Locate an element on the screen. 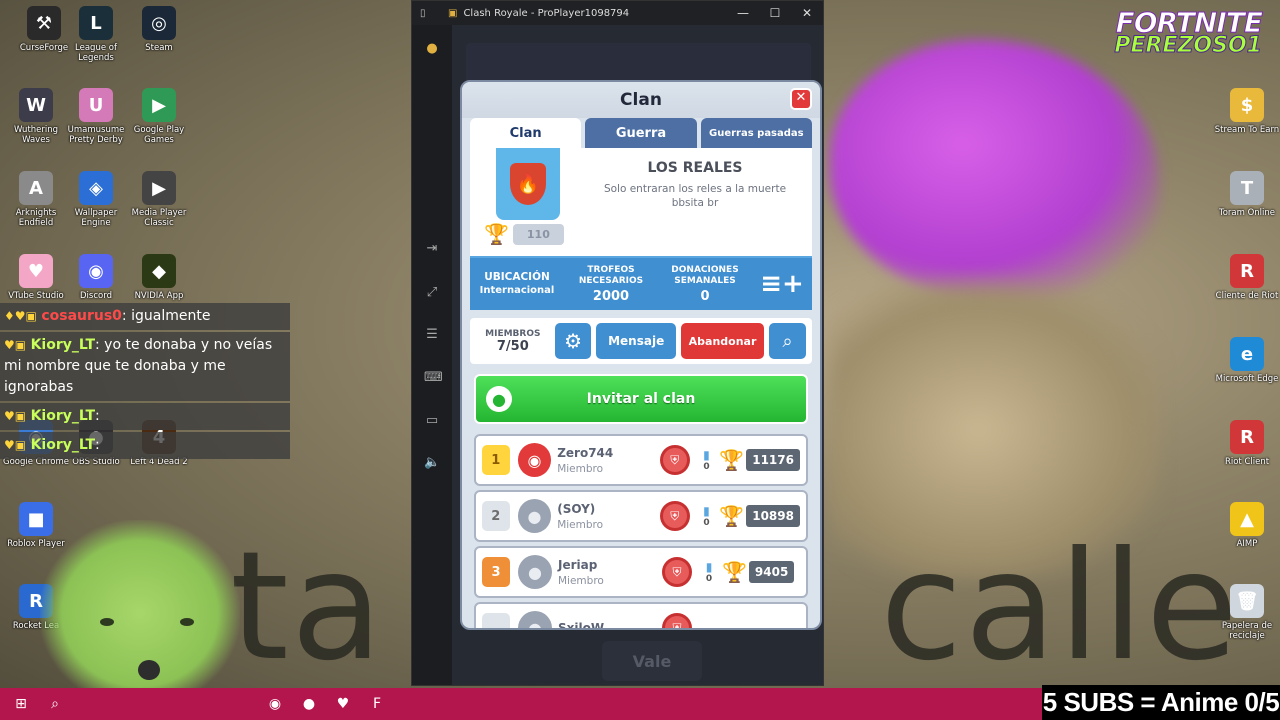 This screenshot has height=720, width=1280. desktop-icon: ▲ AIMP is located at coordinates (1245, 525).